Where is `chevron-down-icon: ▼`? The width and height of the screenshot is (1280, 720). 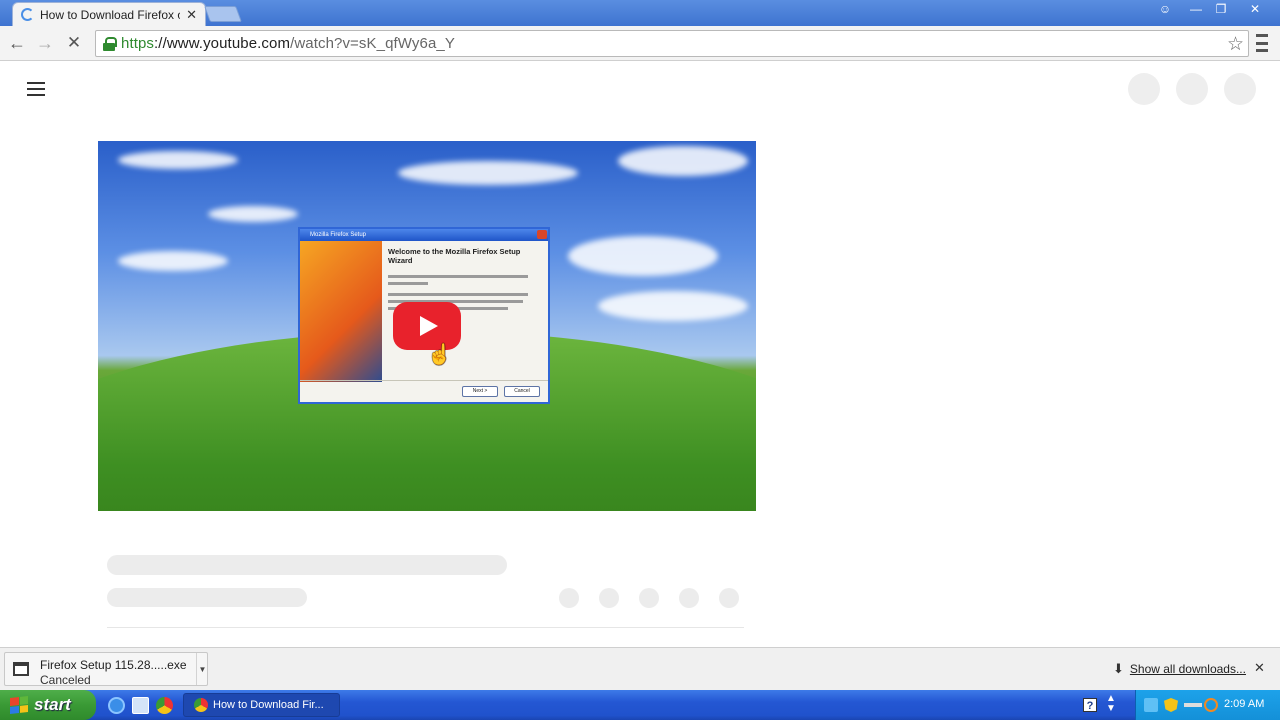
chevron-down-icon: ▼ is located at coordinates (202, 669).